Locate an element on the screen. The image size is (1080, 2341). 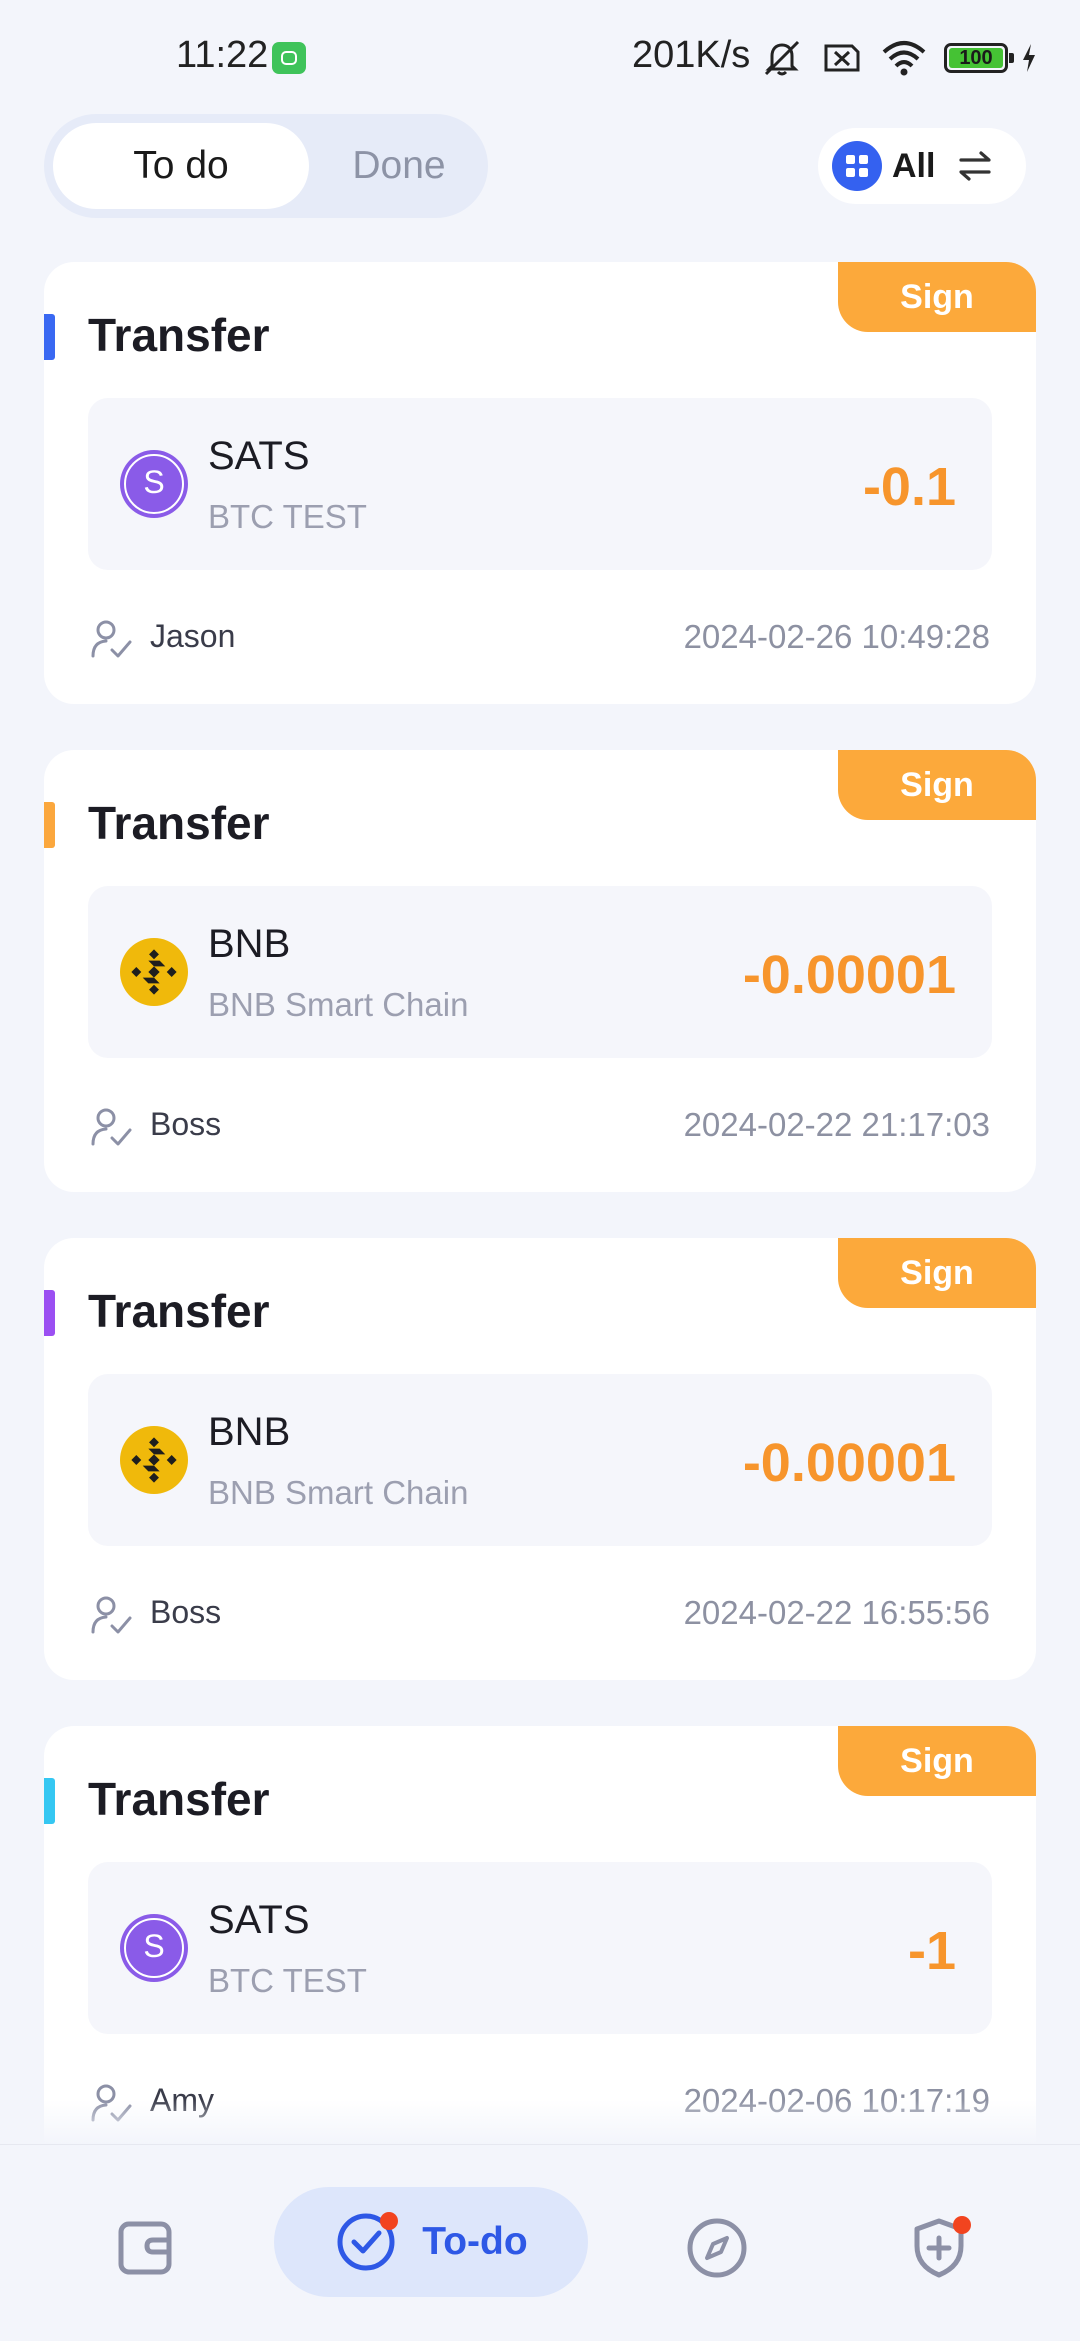
battery-icon: 100 is located at coordinates (979, 58).